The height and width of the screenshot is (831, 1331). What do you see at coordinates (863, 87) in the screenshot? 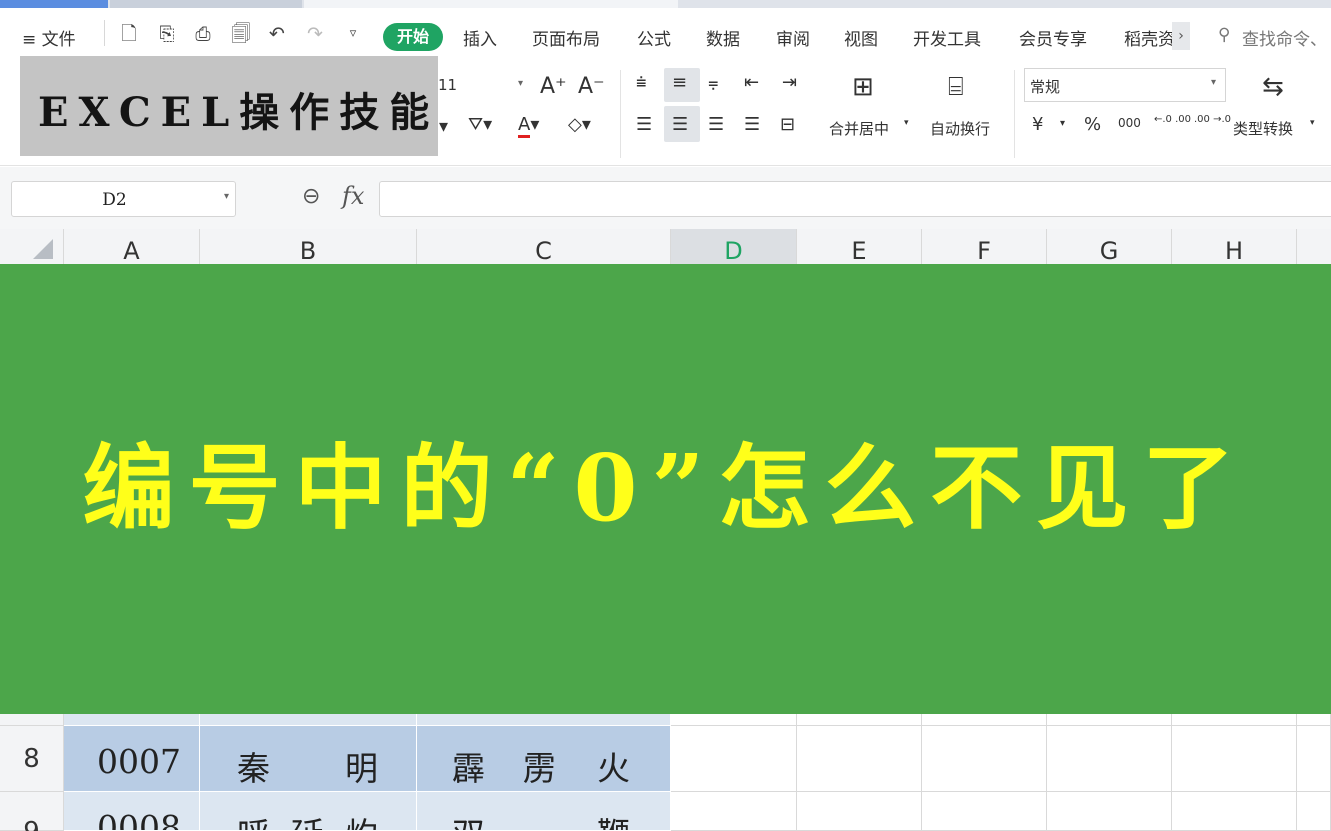
I see `merge-center-icon: ⊞` at bounding box center [863, 87].